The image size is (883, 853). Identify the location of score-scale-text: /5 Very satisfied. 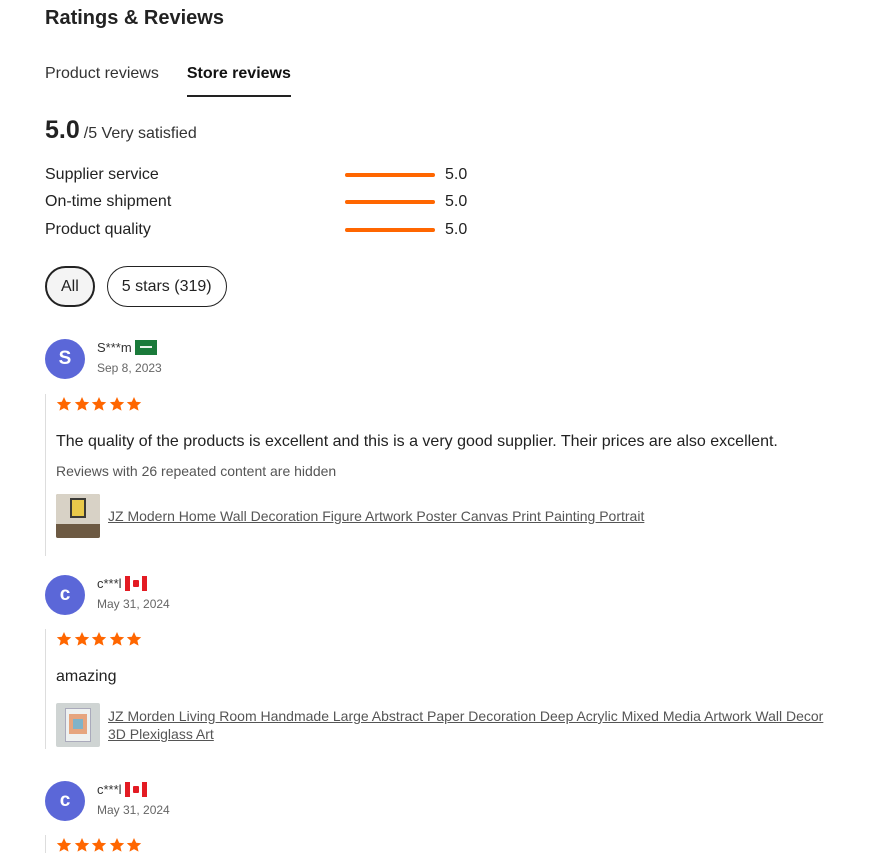
(140, 133).